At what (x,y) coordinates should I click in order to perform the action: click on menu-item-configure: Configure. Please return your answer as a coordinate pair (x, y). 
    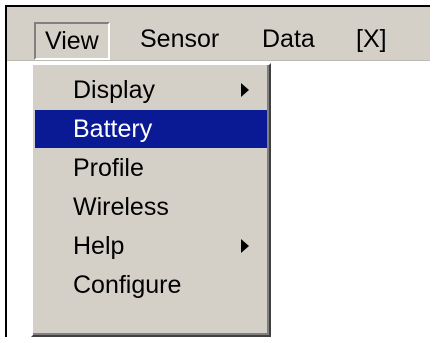
    Looking at the image, I should click on (151, 285).